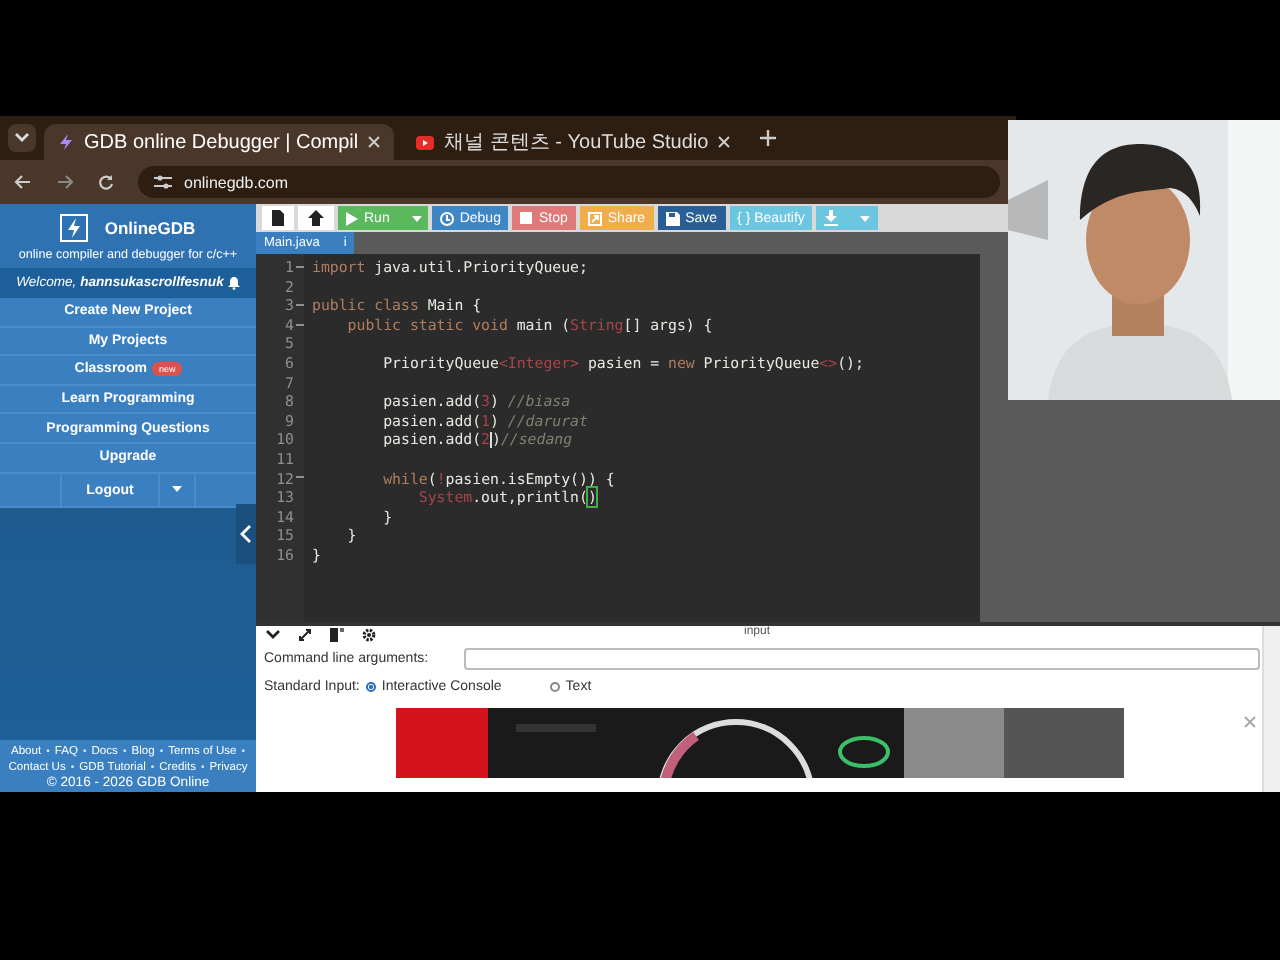 Image resolution: width=1280 pixels, height=960 pixels. I want to click on browser-tab: 채널 콘텐츠 - YouTube Studio, so click(573, 142).